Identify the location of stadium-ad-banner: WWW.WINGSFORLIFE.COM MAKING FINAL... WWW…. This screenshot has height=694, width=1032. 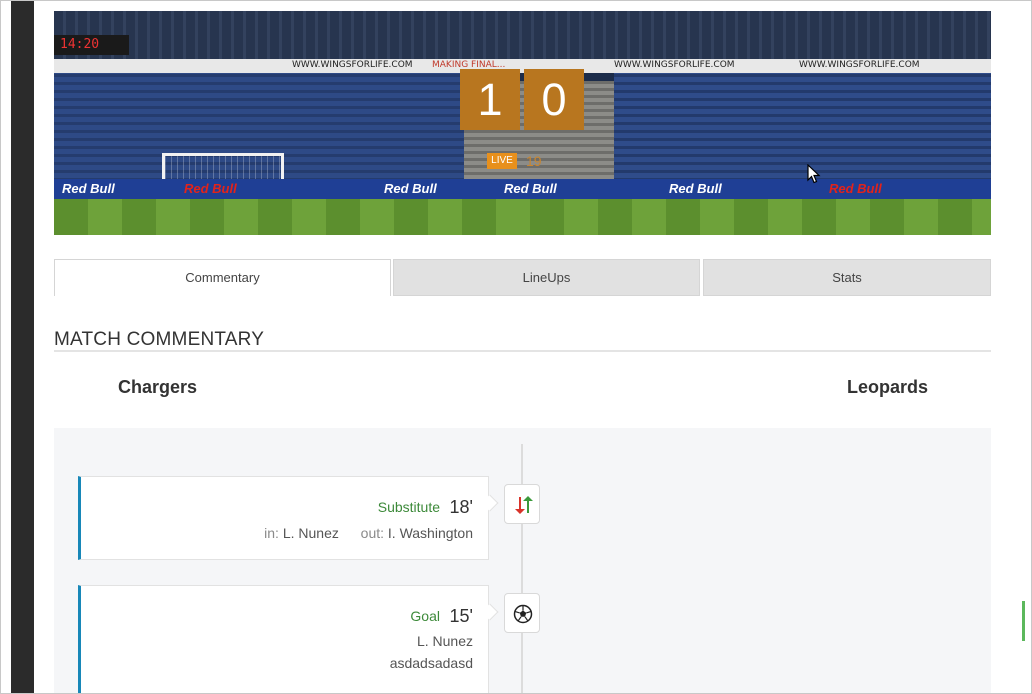
(522, 66).